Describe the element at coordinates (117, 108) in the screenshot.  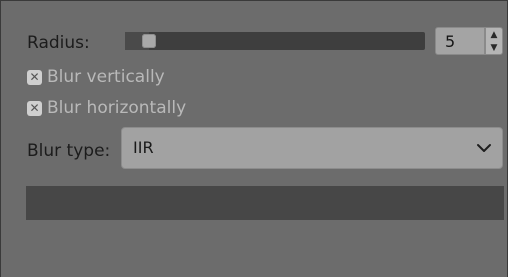
I see `blur-horizontally-label: Blur horizontally` at that location.